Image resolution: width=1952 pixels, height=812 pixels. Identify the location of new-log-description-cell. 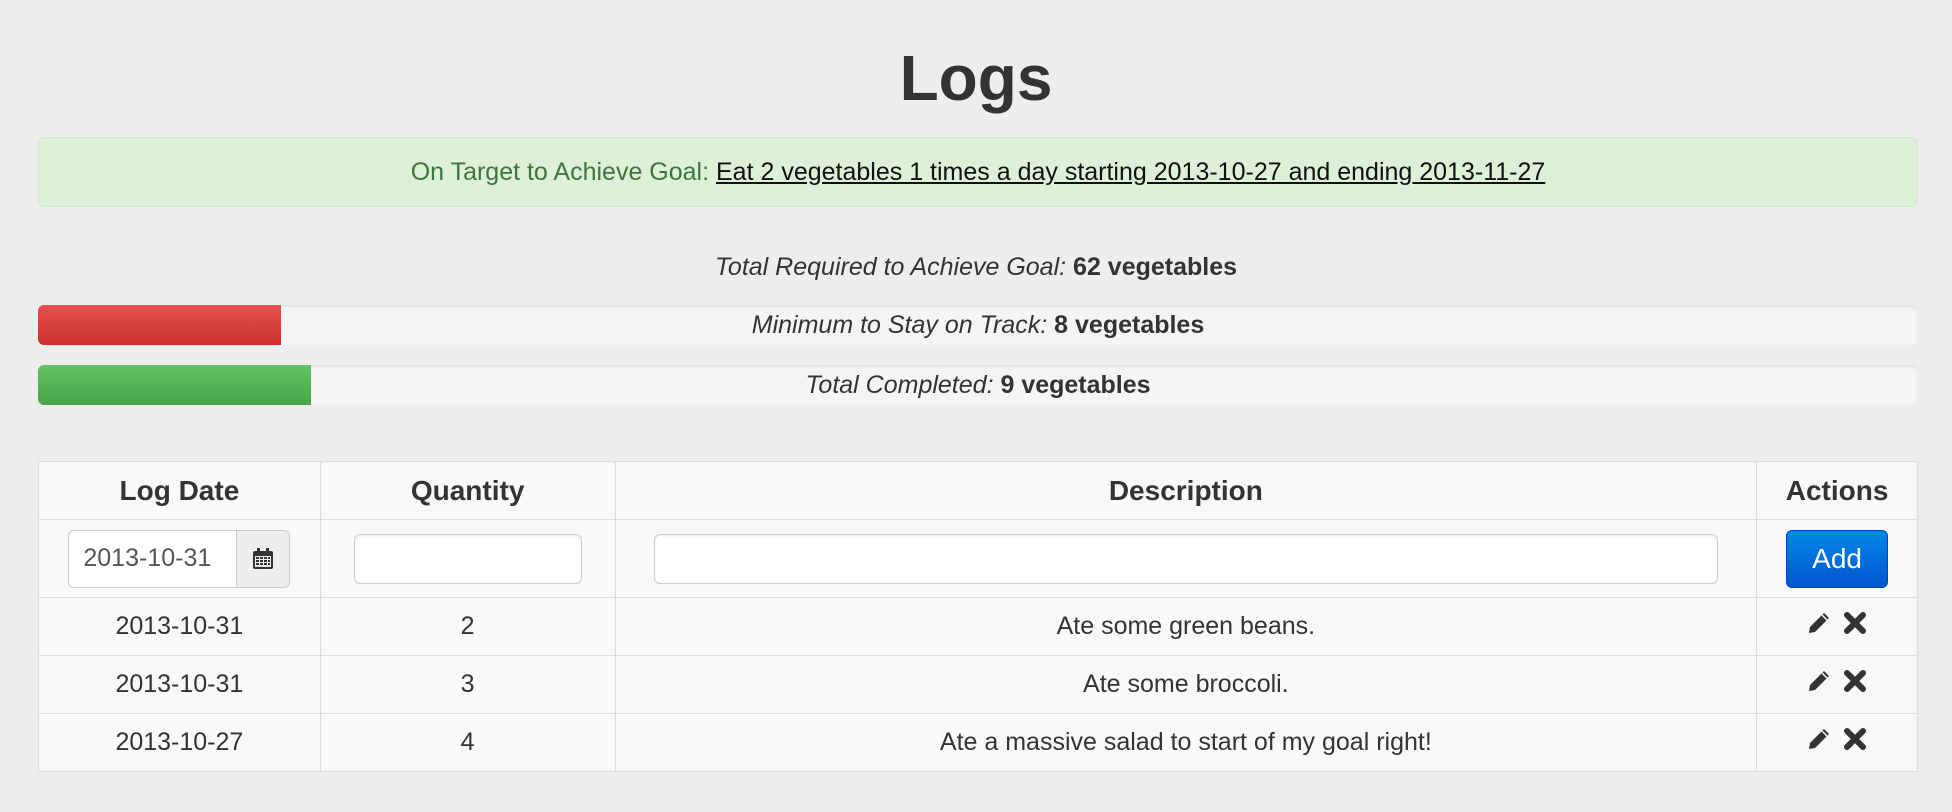
(1186, 558).